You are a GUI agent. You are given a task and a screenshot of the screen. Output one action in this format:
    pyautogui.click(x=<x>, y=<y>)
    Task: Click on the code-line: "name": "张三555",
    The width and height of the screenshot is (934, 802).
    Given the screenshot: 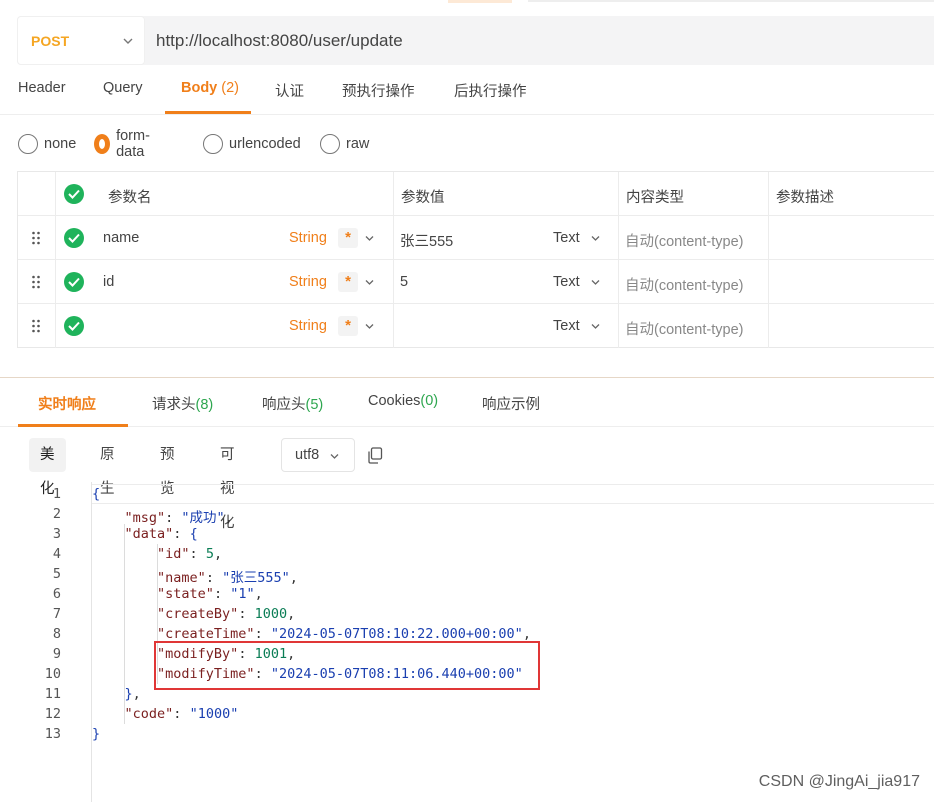 What is the action you would take?
    pyautogui.click(x=195, y=576)
    